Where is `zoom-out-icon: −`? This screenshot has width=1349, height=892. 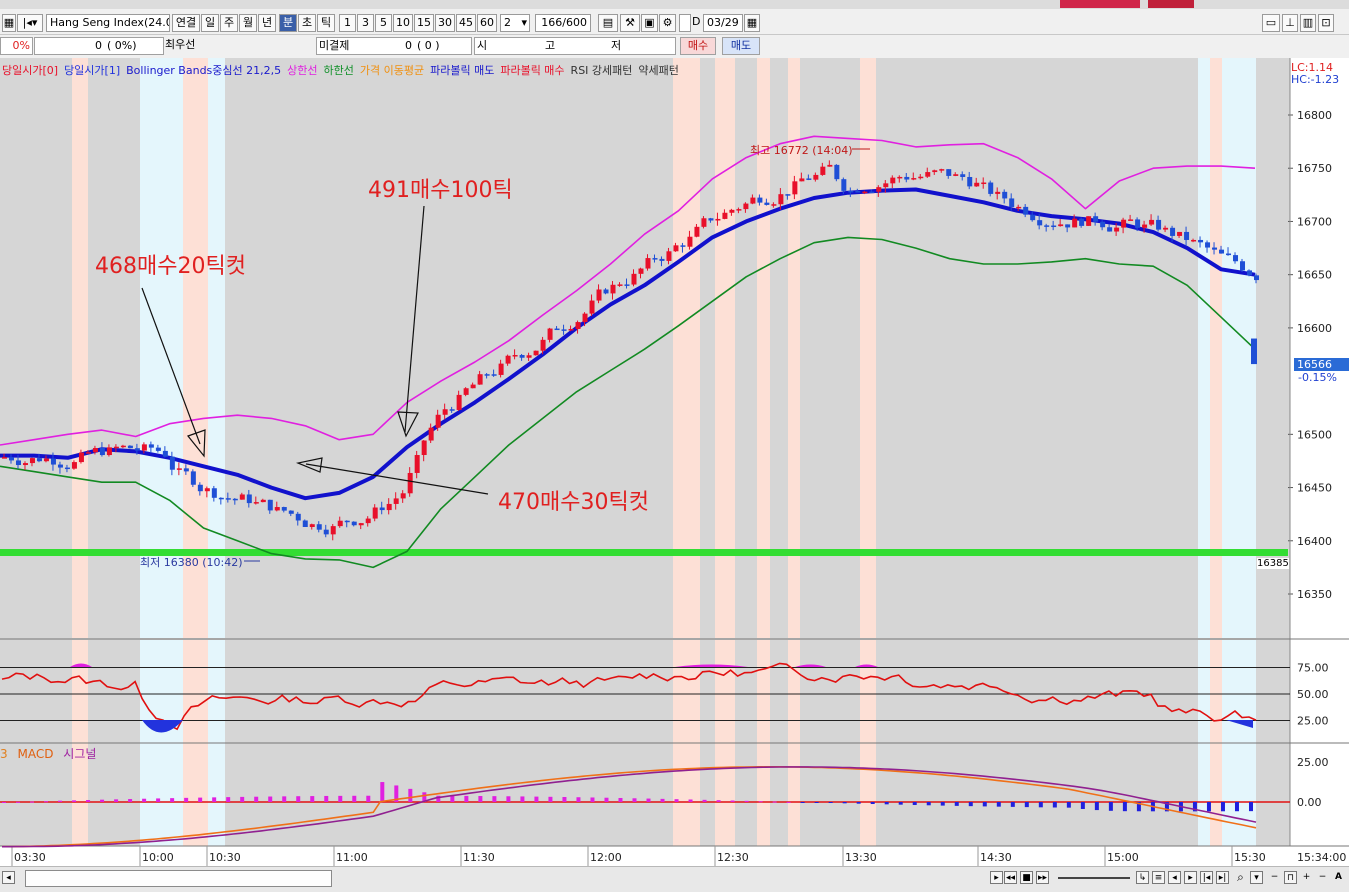 zoom-out-icon: − is located at coordinates (1274, 877).